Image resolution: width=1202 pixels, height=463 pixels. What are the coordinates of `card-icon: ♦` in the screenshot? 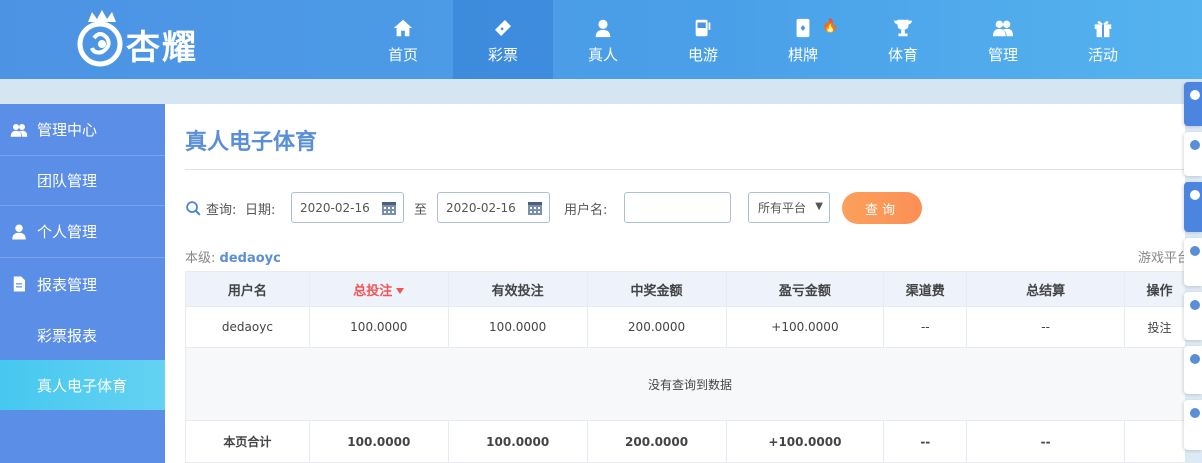 It's located at (803, 28).